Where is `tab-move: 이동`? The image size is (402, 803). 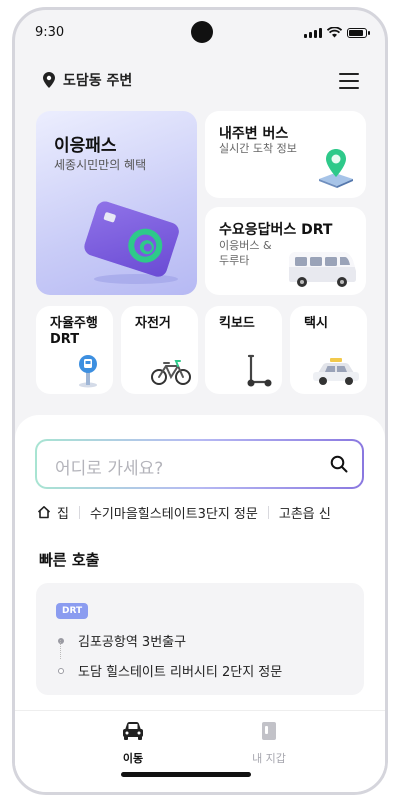 tab-move: 이동 is located at coordinates (133, 743).